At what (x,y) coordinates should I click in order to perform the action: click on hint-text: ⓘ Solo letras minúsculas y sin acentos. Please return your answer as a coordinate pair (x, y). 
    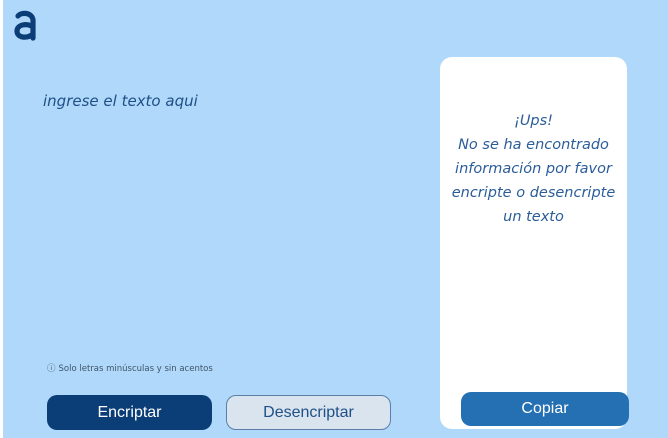
    Looking at the image, I should click on (130, 368).